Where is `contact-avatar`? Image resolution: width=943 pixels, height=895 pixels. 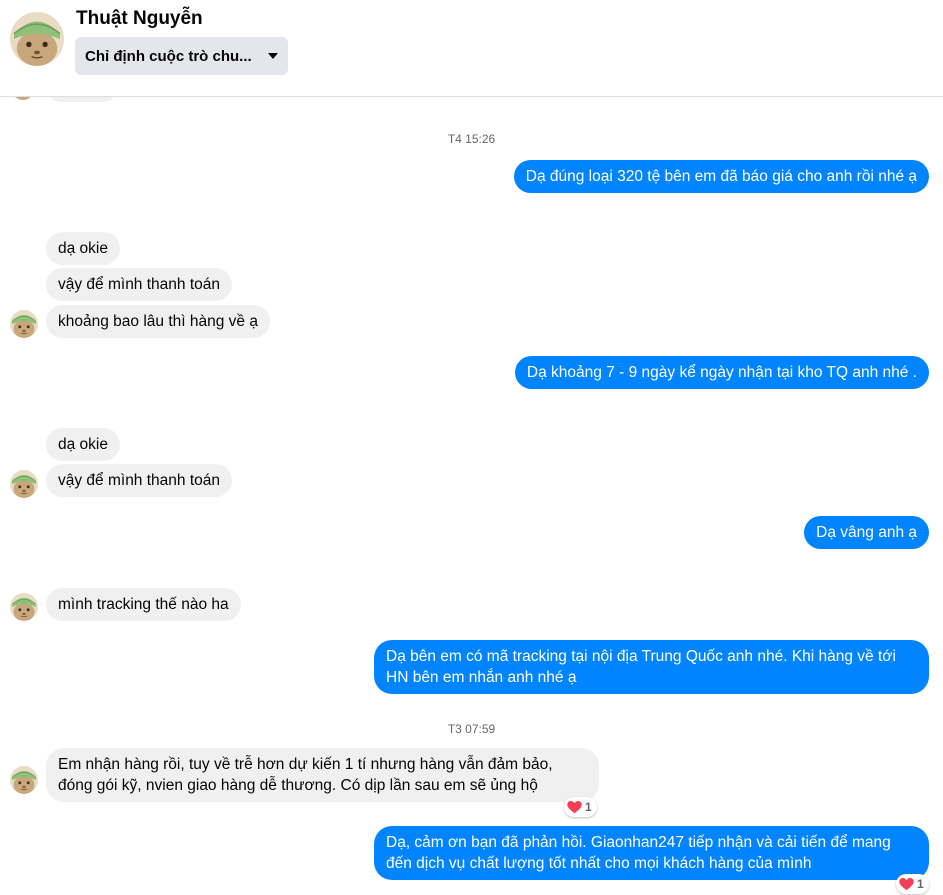 contact-avatar is located at coordinates (37, 39).